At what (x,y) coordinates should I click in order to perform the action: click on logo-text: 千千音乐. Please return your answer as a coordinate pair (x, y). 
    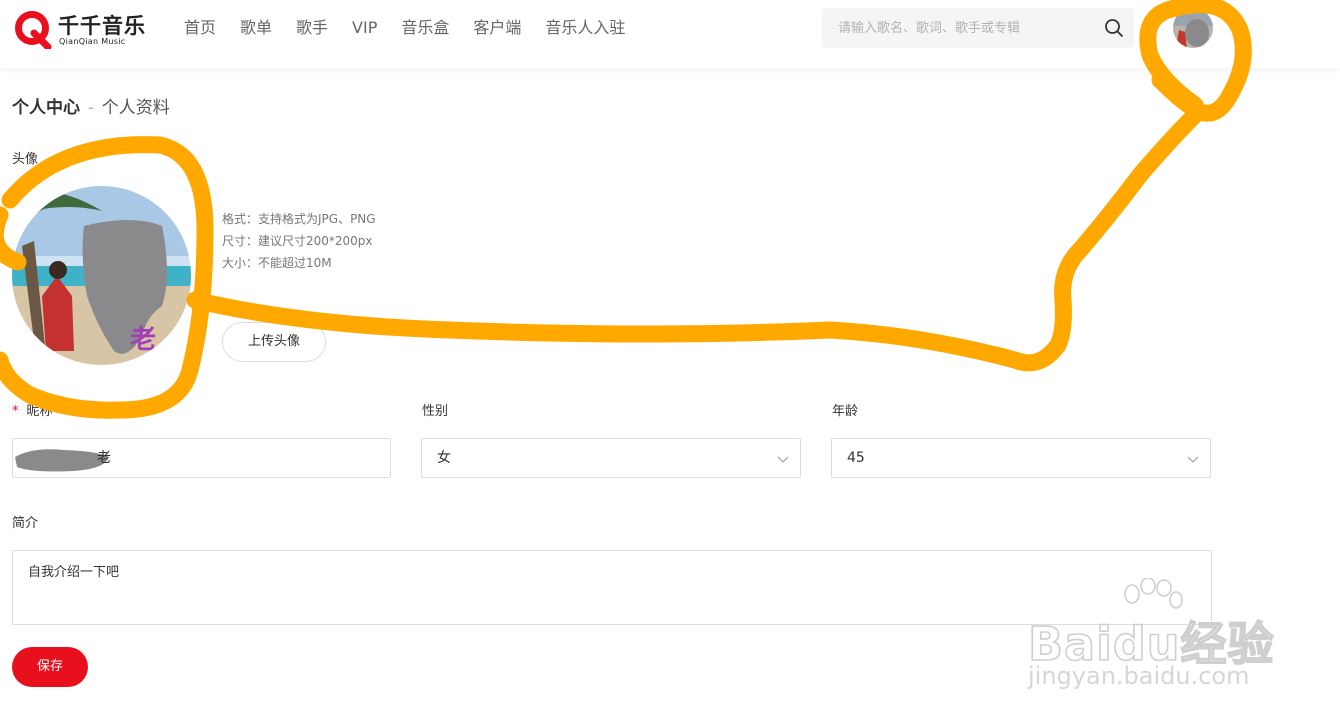
    Looking at the image, I should click on (102, 26).